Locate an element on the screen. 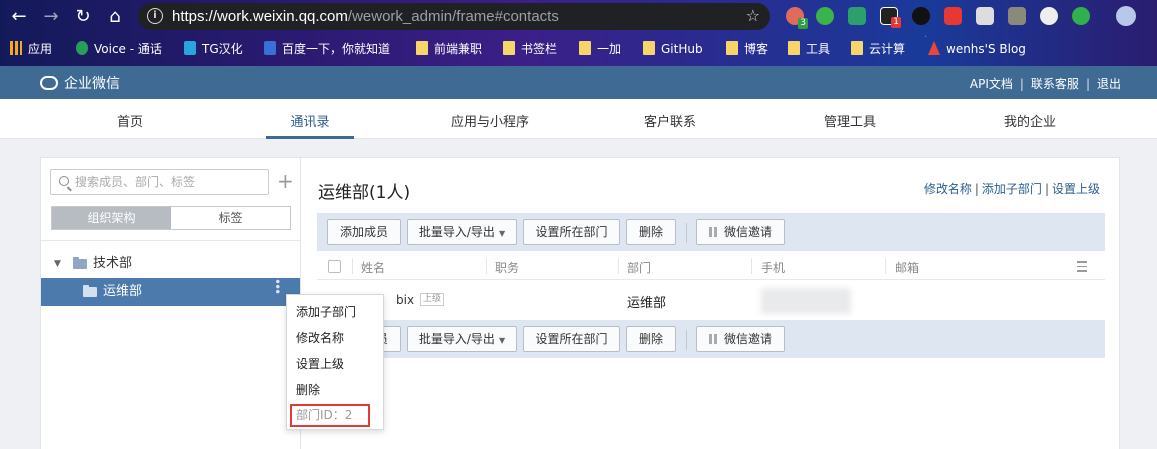 The width and height of the screenshot is (1157, 449). extension-icon: 1 is located at coordinates (890, 17).